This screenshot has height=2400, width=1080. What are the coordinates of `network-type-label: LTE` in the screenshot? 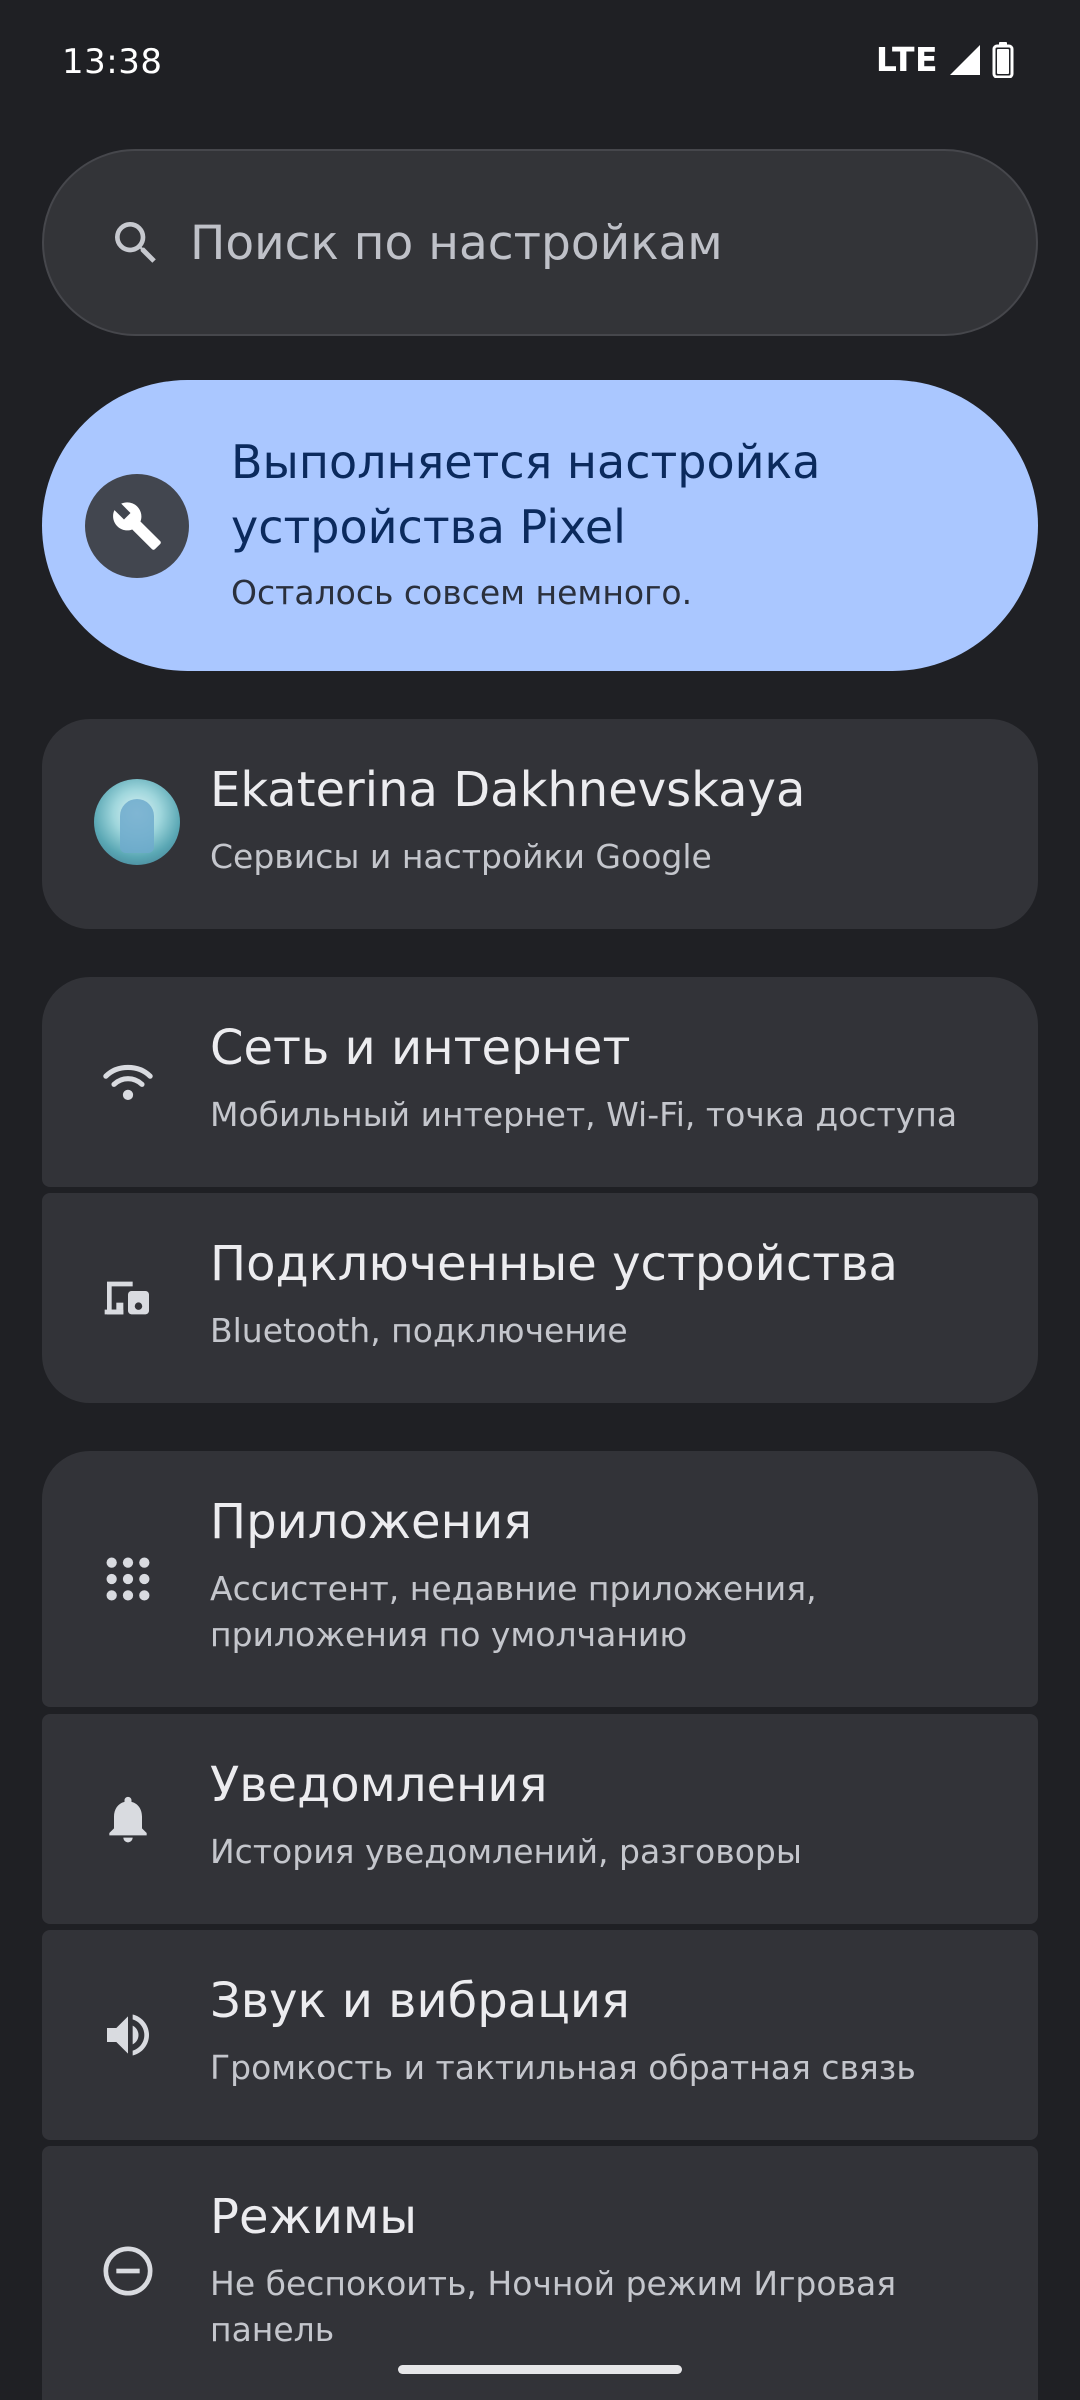 It's located at (906, 59).